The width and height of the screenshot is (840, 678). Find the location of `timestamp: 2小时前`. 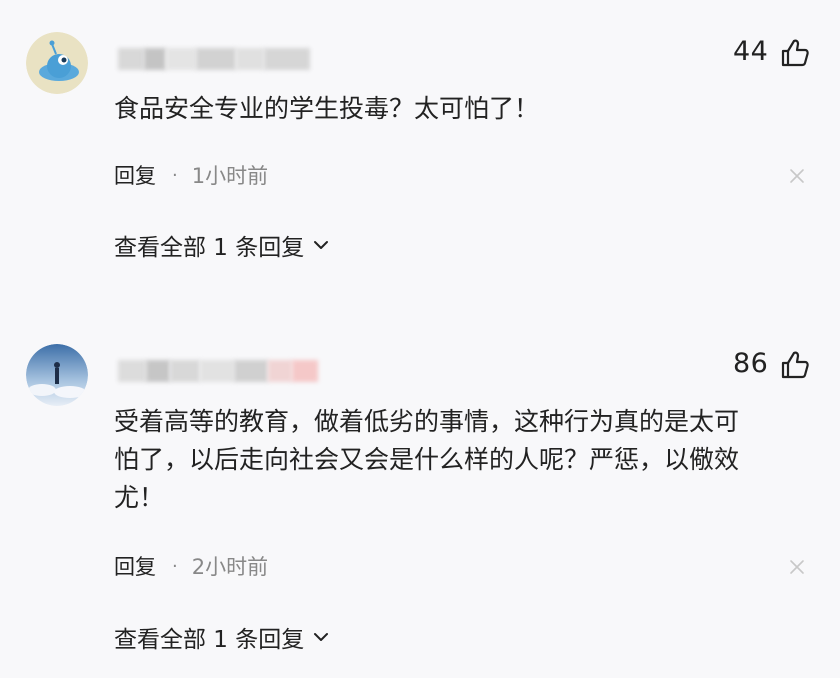

timestamp: 2小时前 is located at coordinates (230, 567).